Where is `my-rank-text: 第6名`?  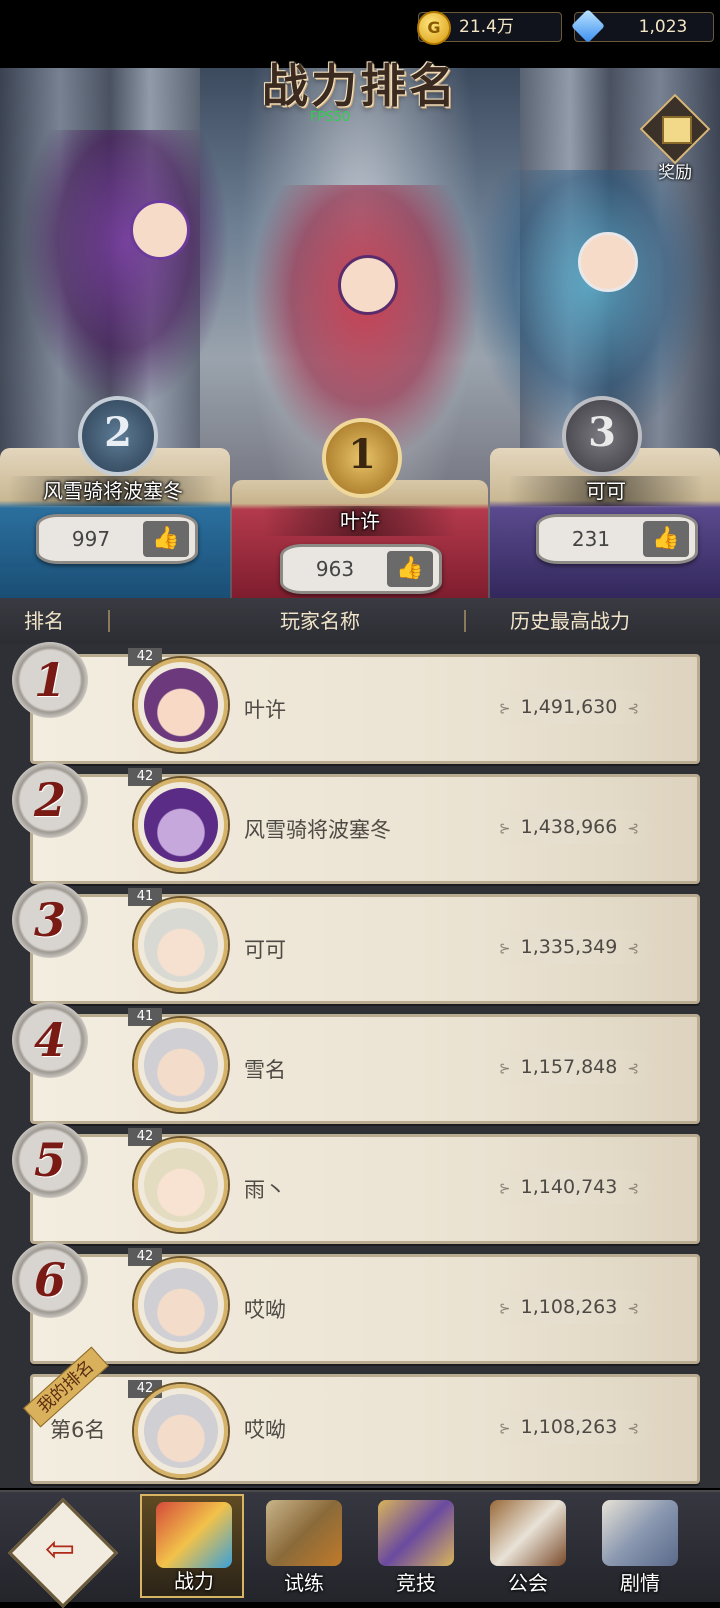
my-rank-text: 第6名 is located at coordinates (78, 1430).